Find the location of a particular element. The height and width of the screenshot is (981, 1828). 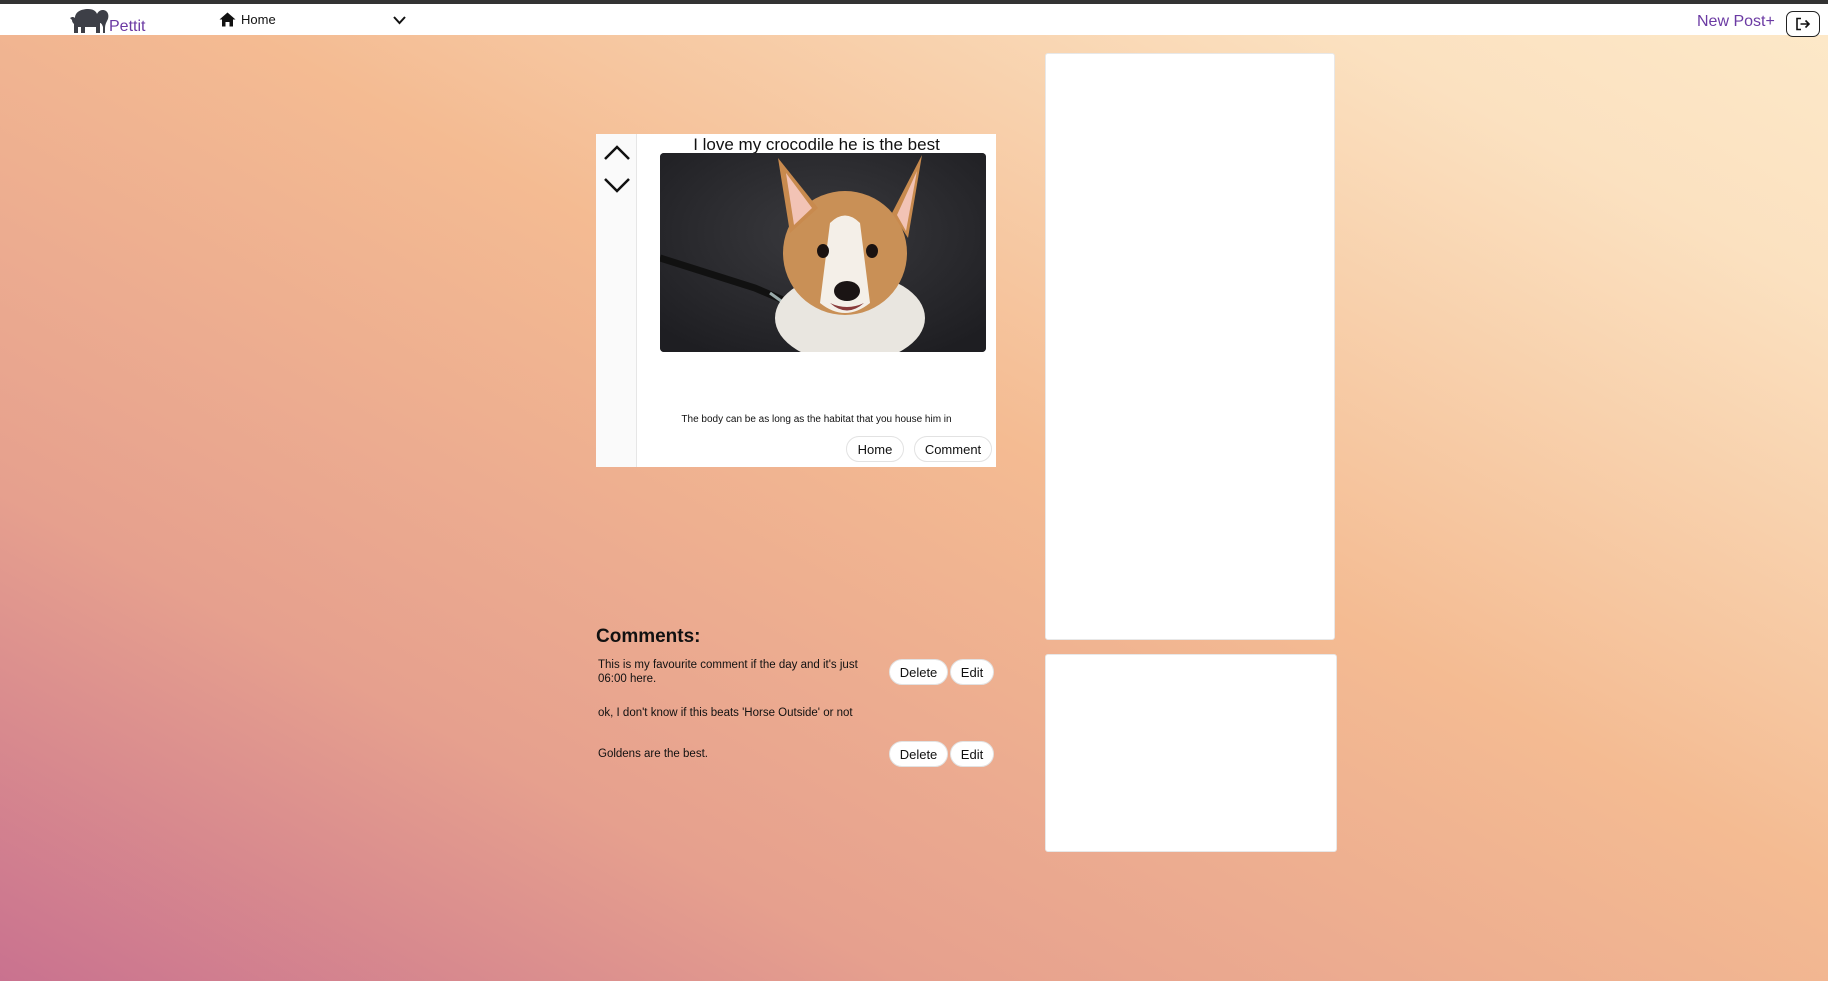

brand-name: Pettit is located at coordinates (127, 27).